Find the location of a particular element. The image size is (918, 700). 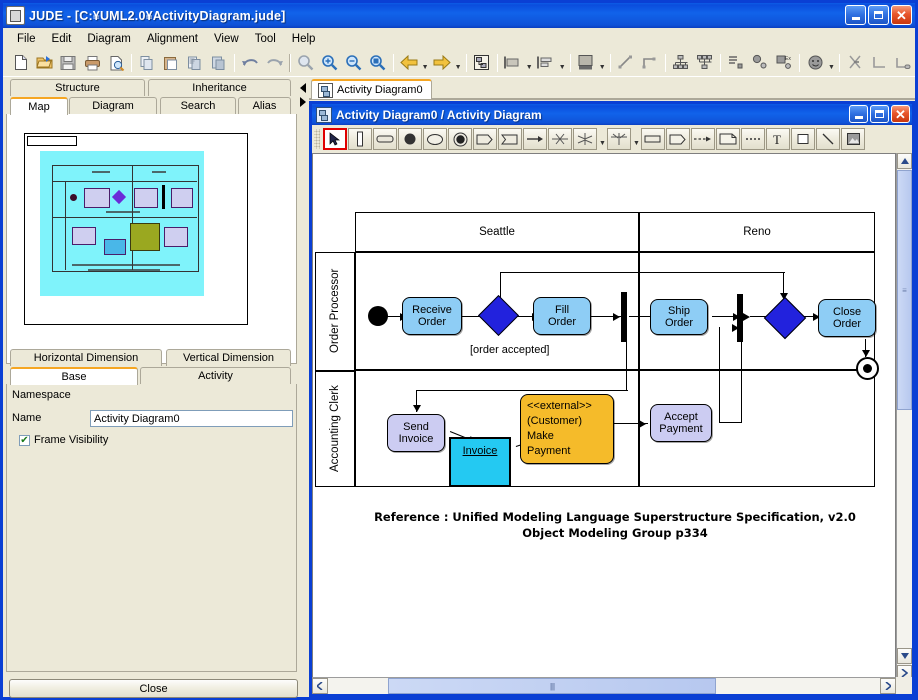

flow-arrow-tool is located at coordinates (535, 139).